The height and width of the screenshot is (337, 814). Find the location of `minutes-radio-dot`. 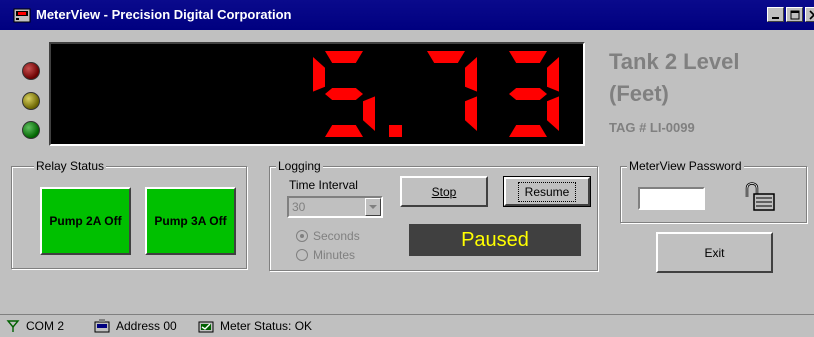

minutes-radio-dot is located at coordinates (302, 255).